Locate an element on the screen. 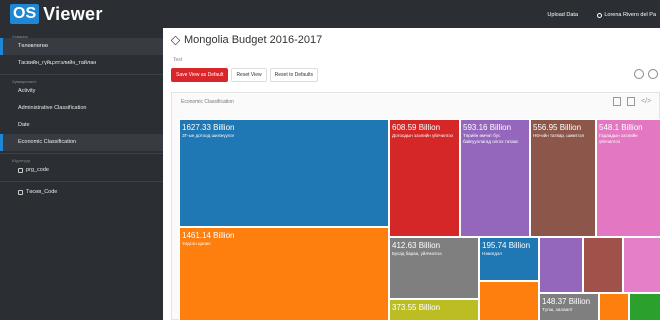 This screenshot has width=660, height=320. reset-view-button: Reset View is located at coordinates (249, 75).